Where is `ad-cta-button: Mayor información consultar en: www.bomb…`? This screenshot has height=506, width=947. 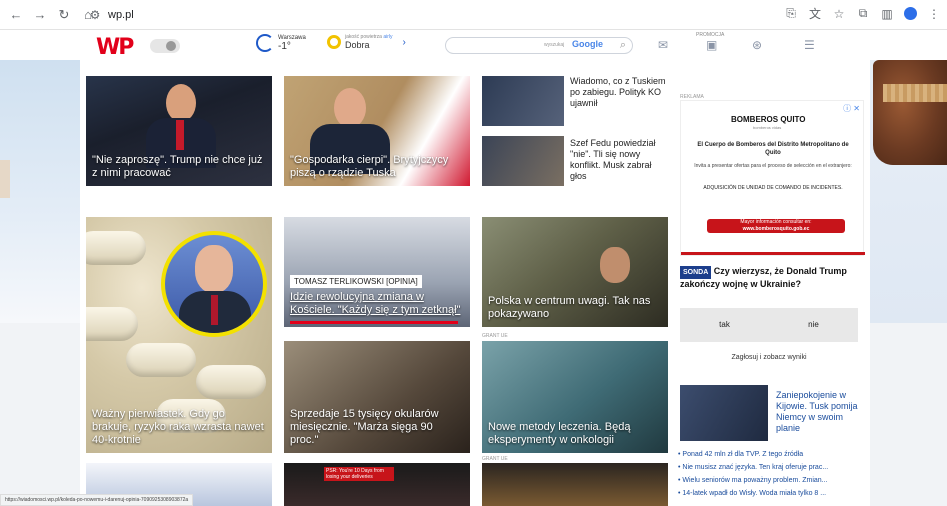 ad-cta-button: Mayor información consultar en: www.bomb… is located at coordinates (776, 226).